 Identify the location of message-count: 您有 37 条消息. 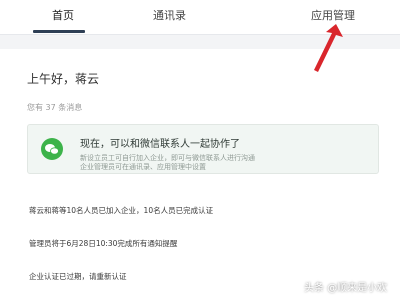
(55, 107).